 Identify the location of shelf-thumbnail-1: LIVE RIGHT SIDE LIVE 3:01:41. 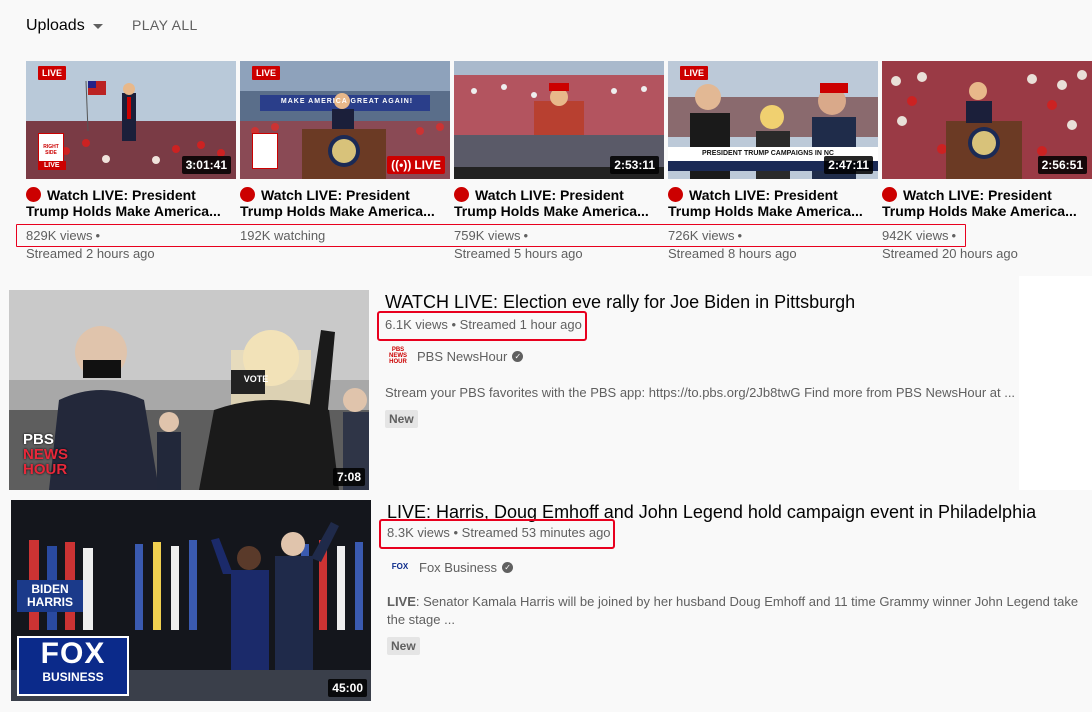
(131, 120).